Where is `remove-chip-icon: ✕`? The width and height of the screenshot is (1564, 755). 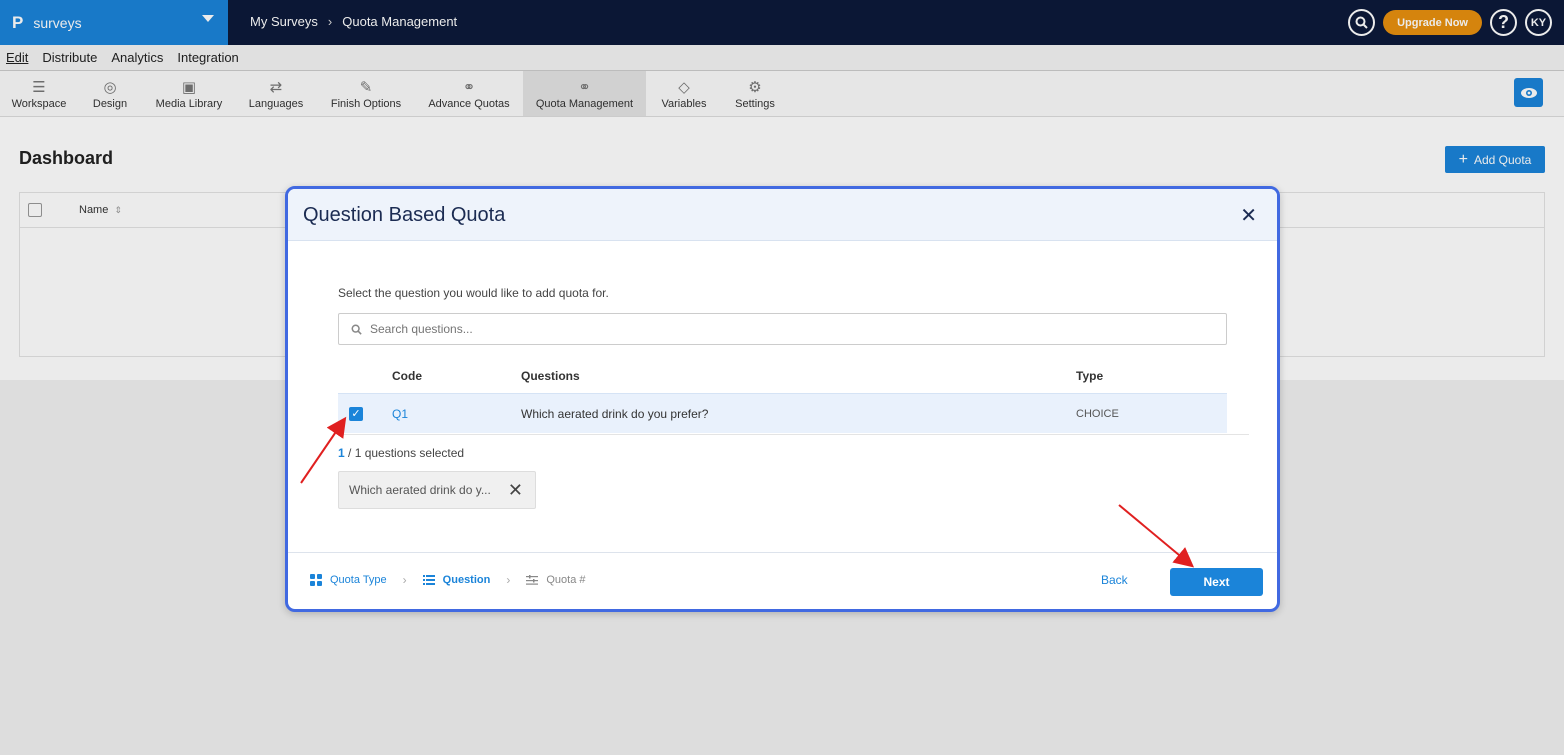
remove-chip-icon: ✕ is located at coordinates (515, 490).